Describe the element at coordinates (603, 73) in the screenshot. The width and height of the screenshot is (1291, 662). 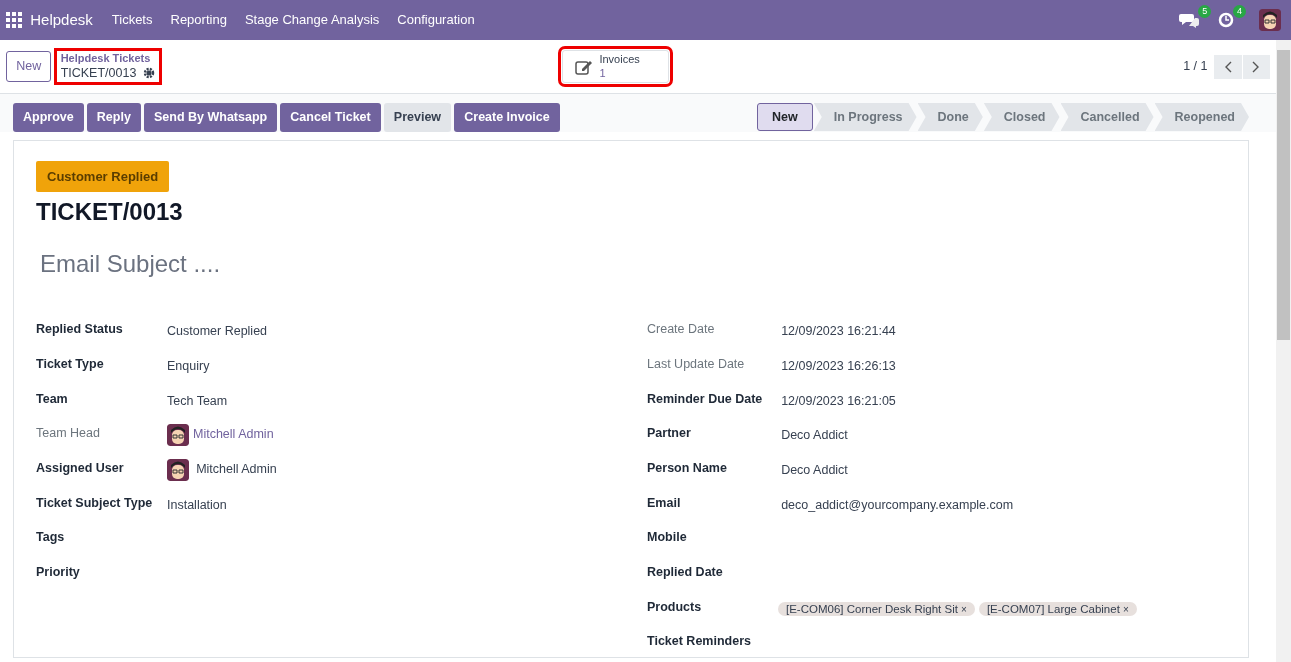
I see `smart-button-value: 1` at that location.